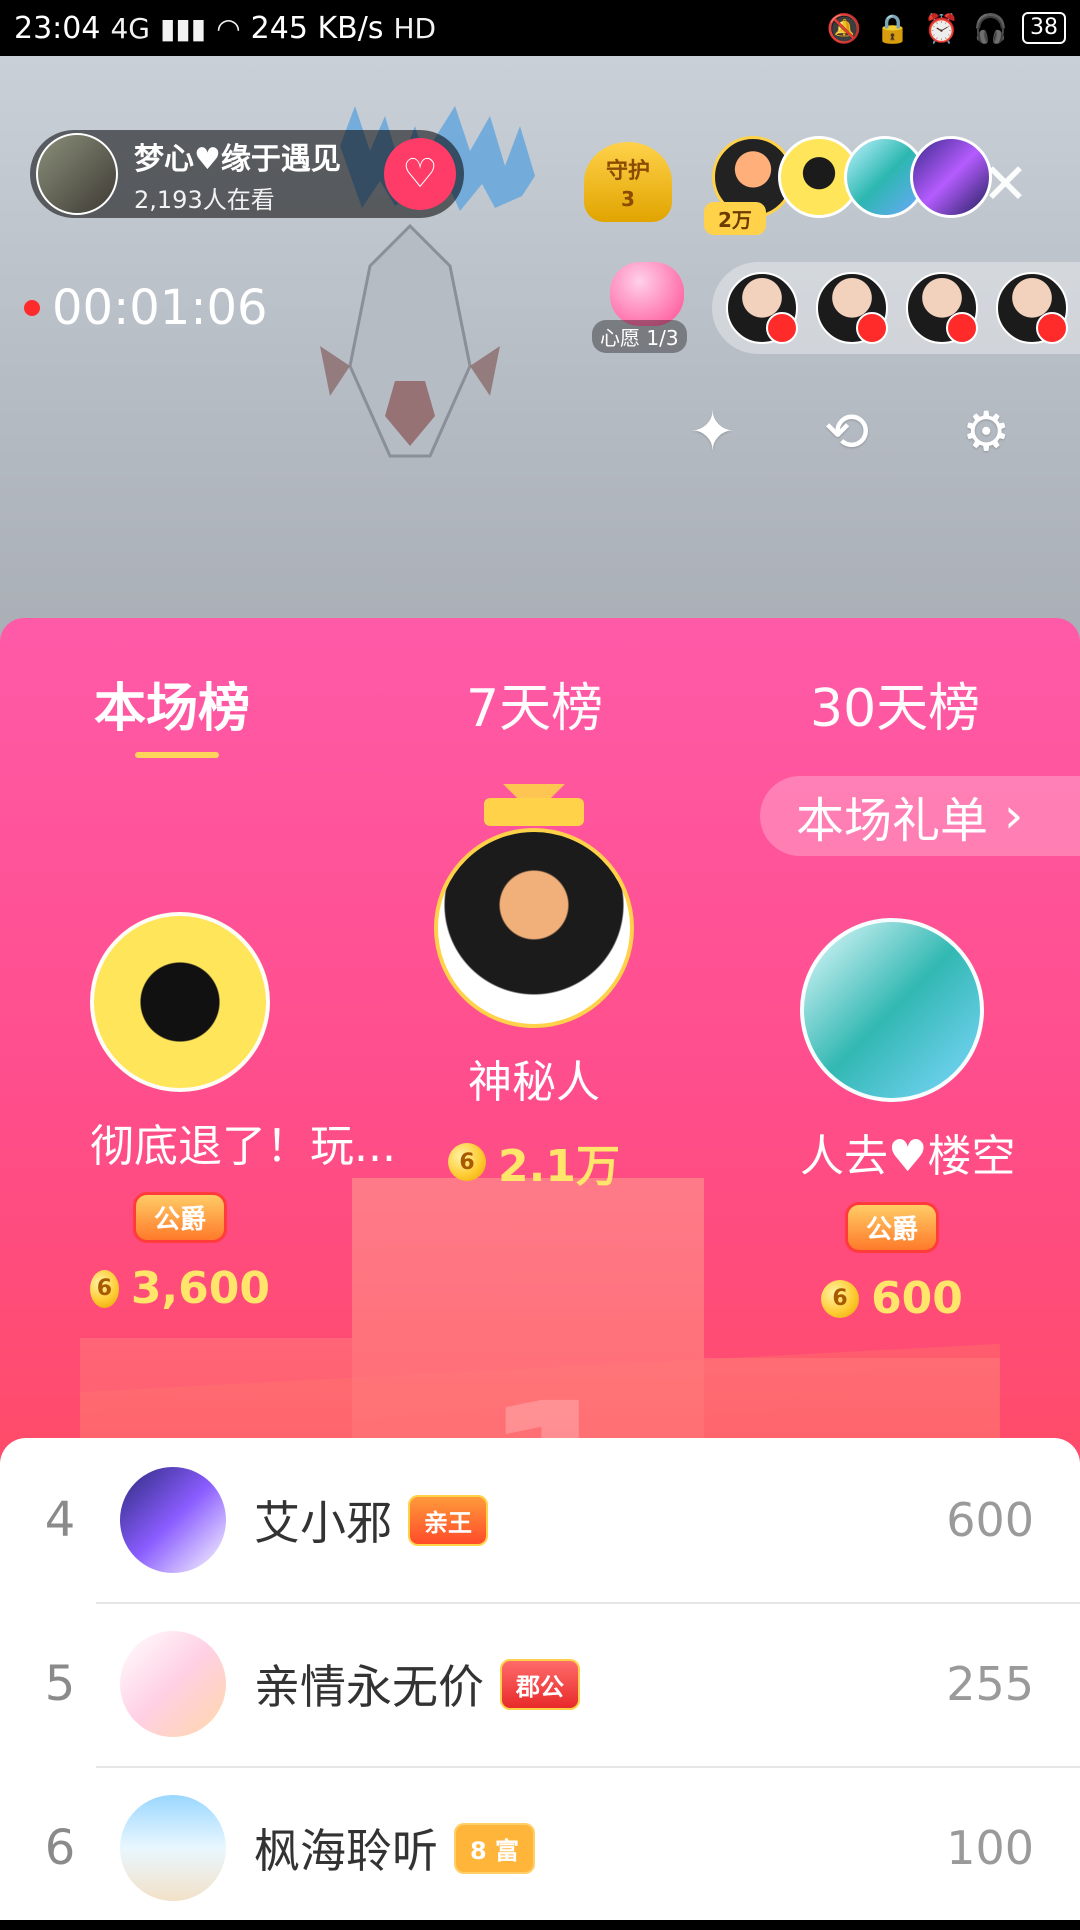 This screenshot has width=1080, height=1930. Describe the element at coordinates (534, 805) in the screenshot. I see `crown-icon` at that location.